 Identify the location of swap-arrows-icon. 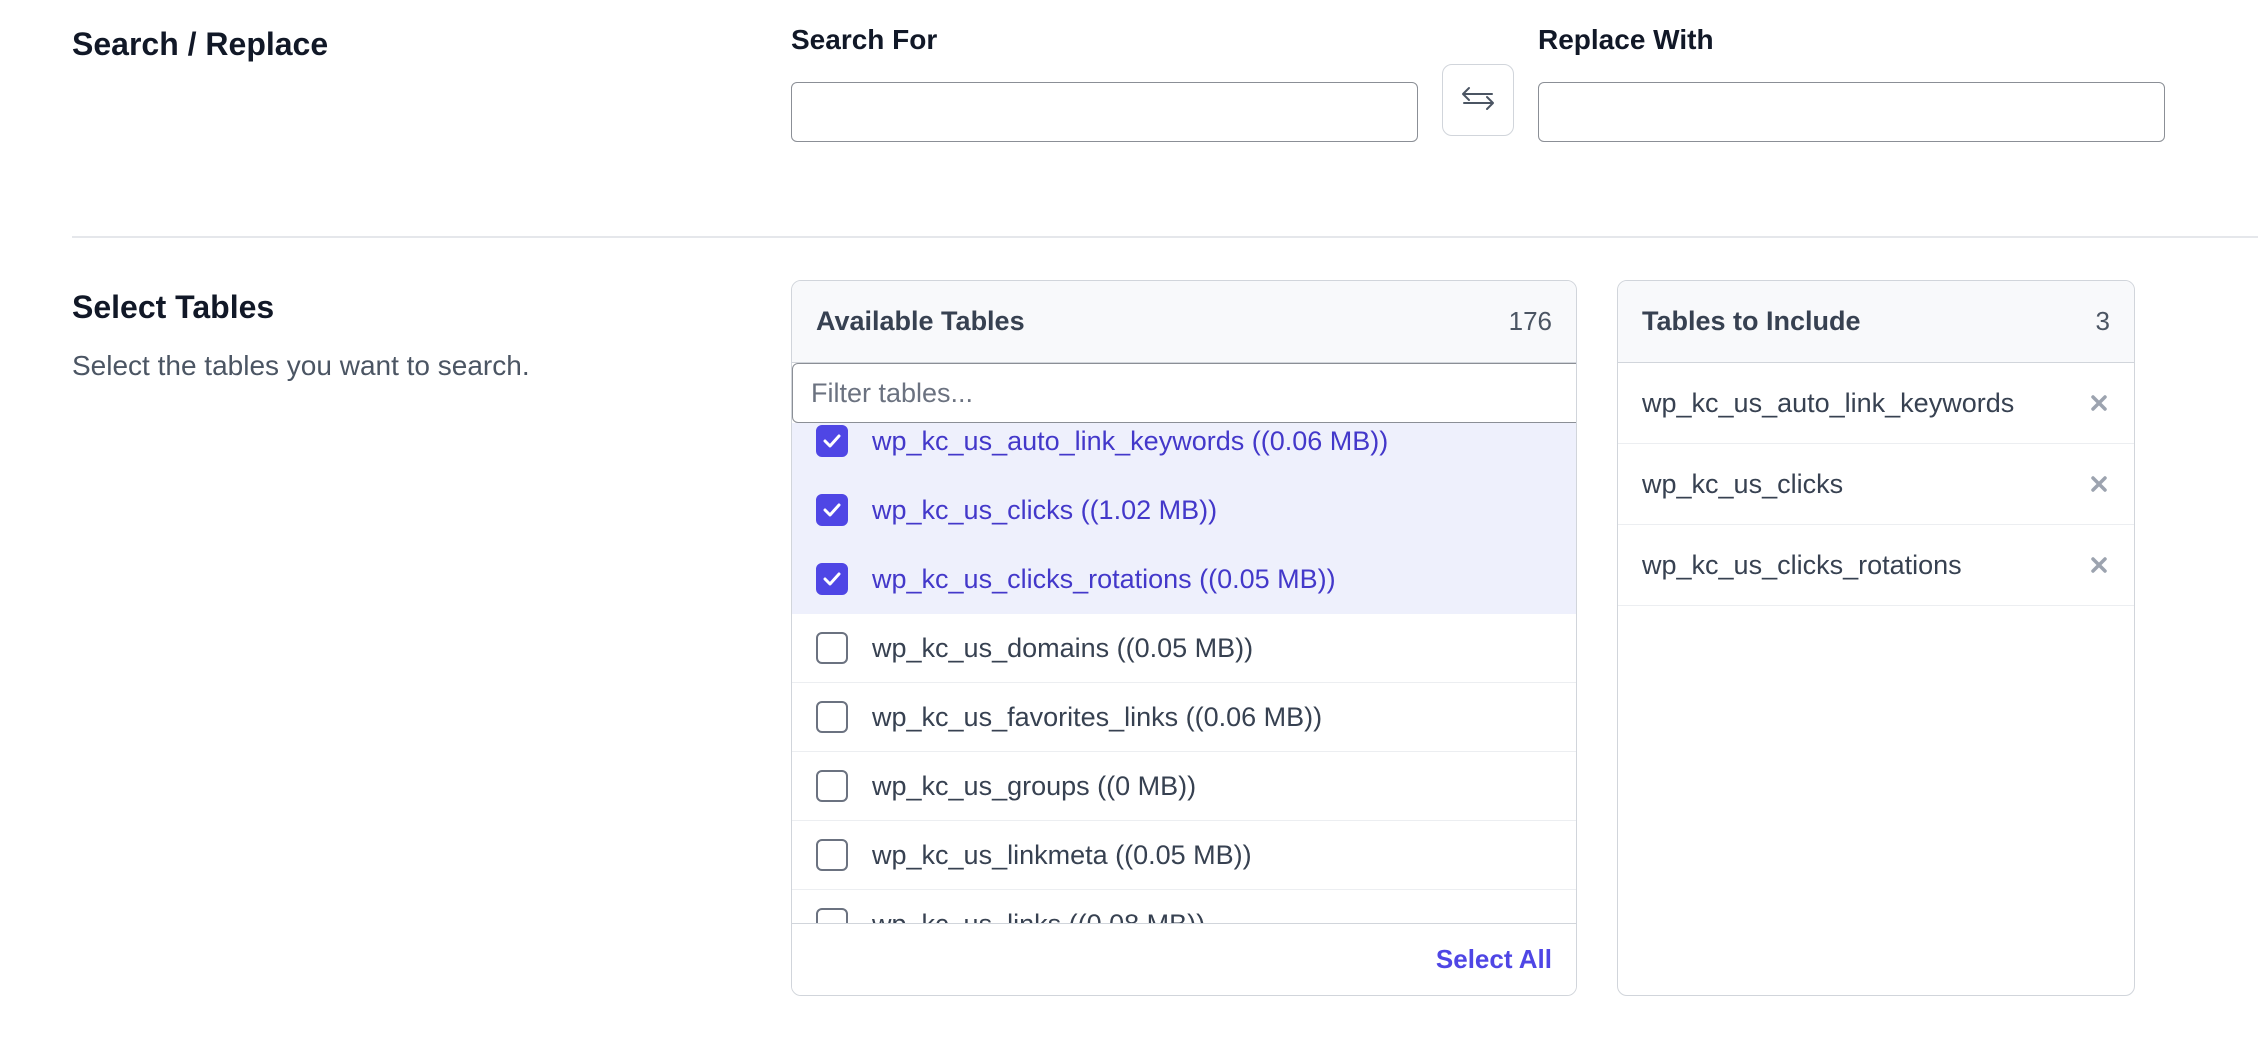
(1478, 100).